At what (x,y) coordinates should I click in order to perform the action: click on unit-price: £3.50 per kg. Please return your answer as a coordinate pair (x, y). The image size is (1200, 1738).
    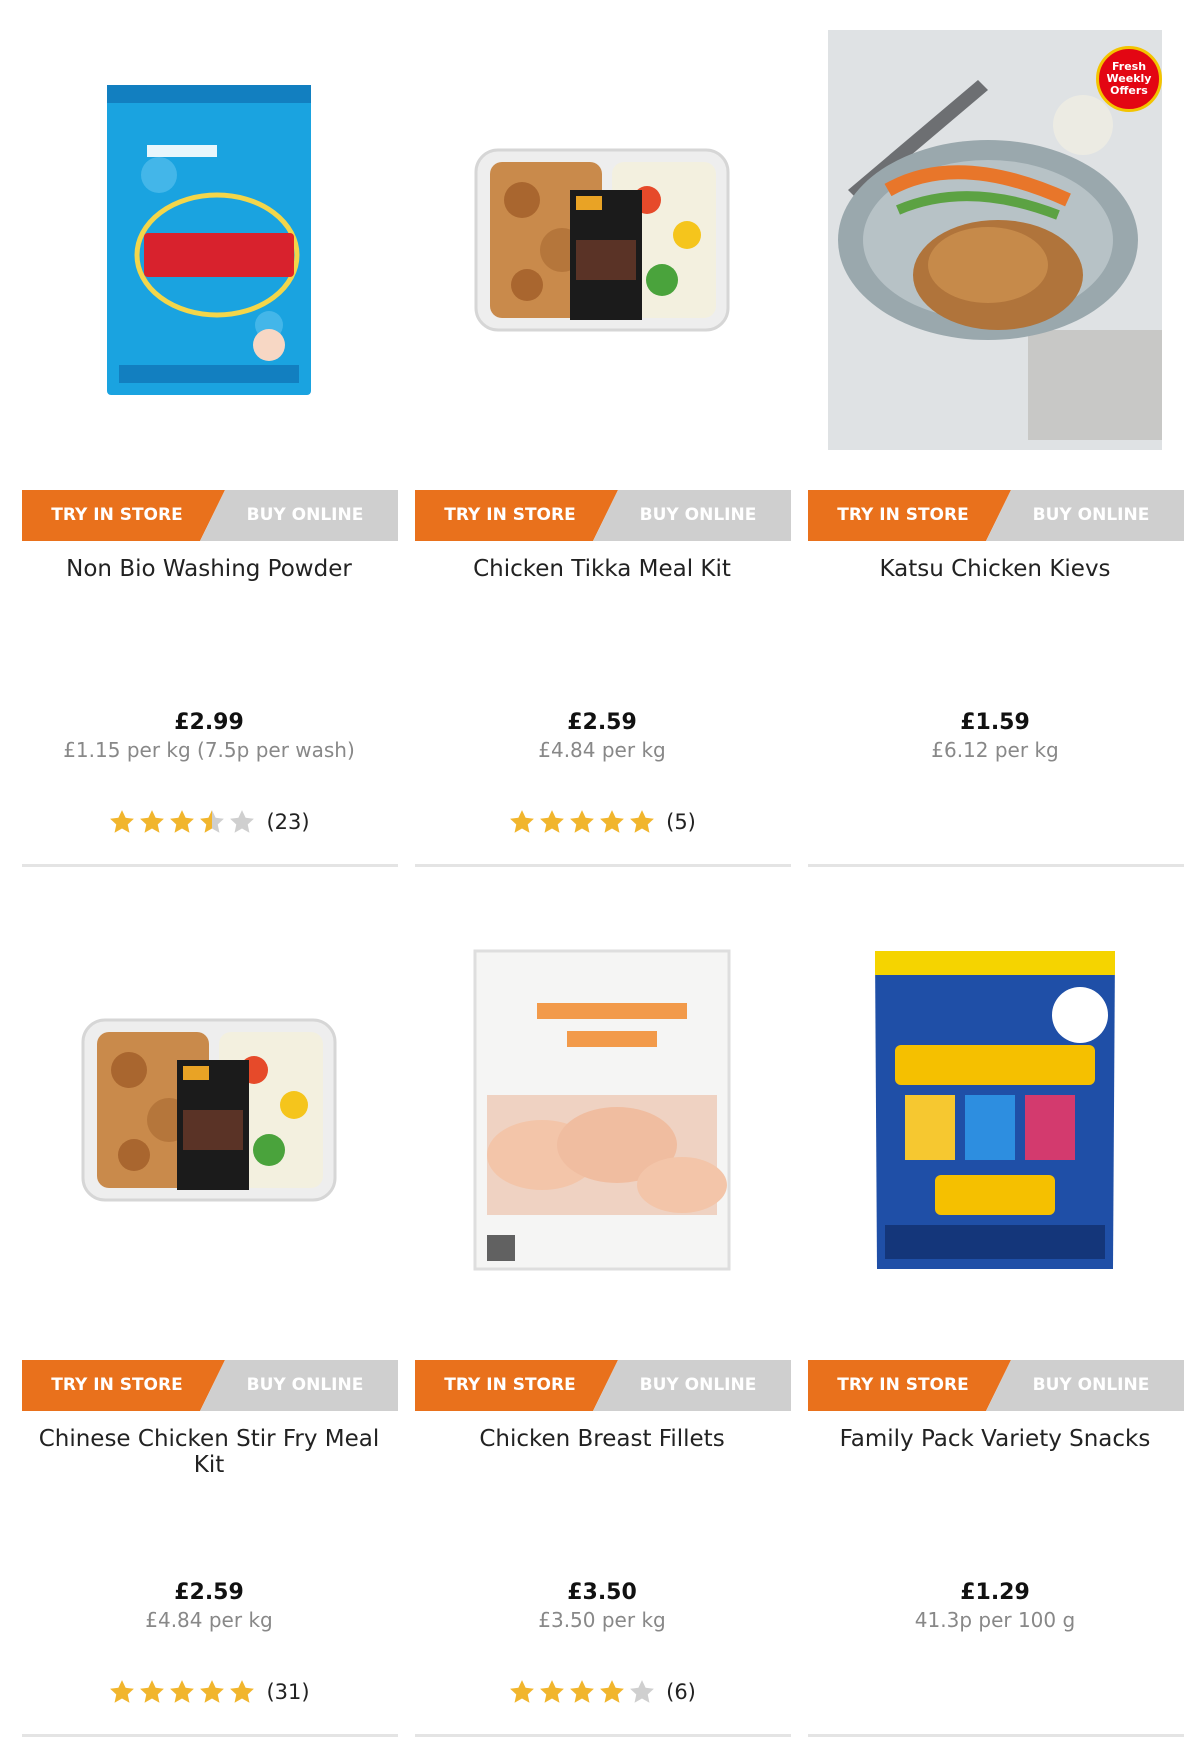
    Looking at the image, I should click on (602, 1620).